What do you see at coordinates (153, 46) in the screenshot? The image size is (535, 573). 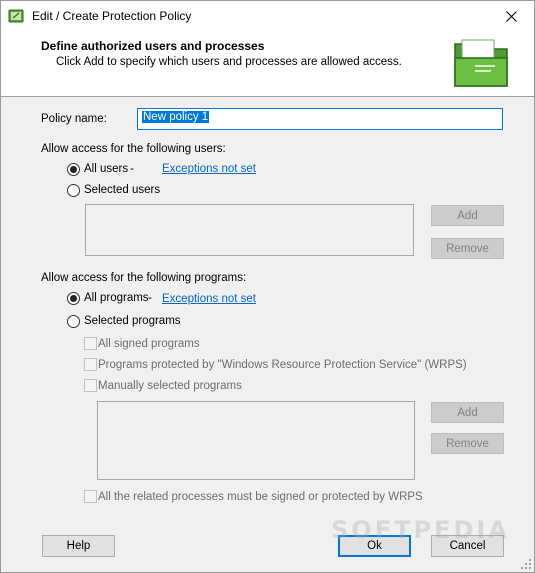 I see `header-title: Define authorized users and processes` at bounding box center [153, 46].